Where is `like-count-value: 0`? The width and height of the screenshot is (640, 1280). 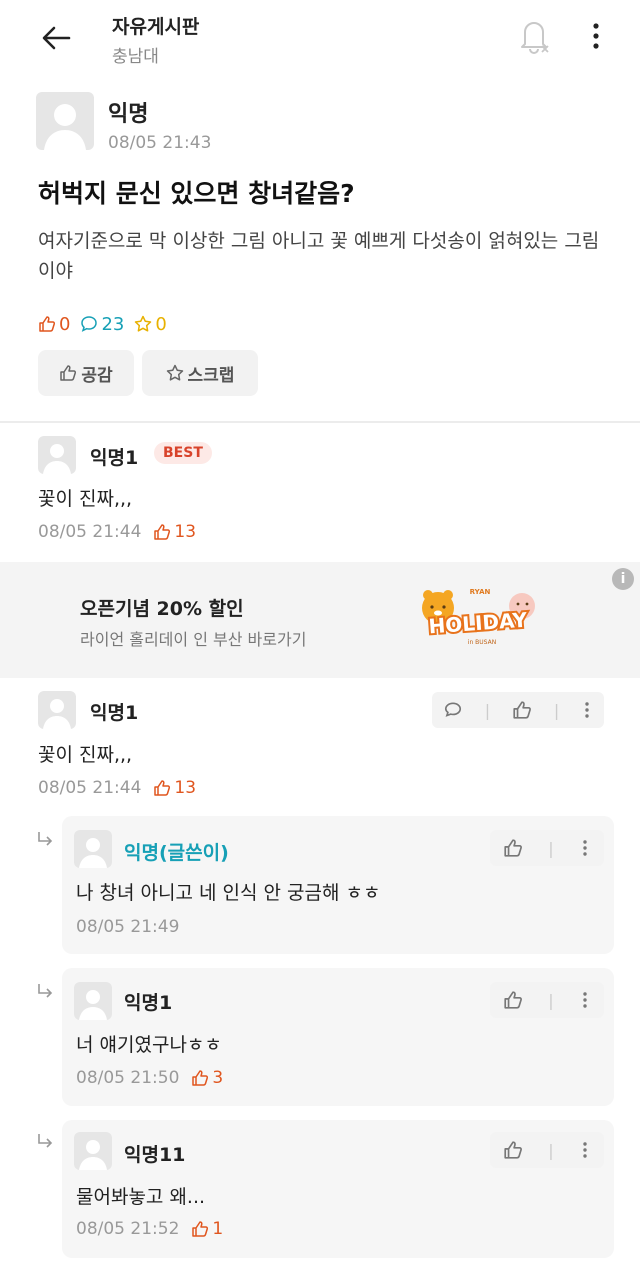
like-count-value: 0 is located at coordinates (65, 324).